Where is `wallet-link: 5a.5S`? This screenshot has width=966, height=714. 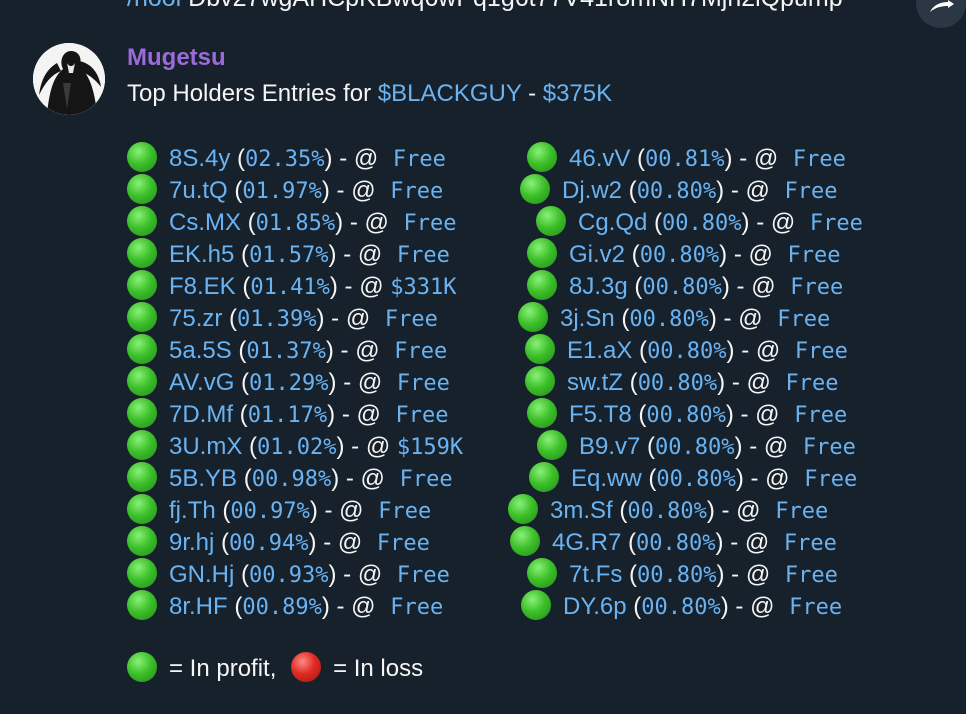 wallet-link: 5a.5S is located at coordinates (200, 350).